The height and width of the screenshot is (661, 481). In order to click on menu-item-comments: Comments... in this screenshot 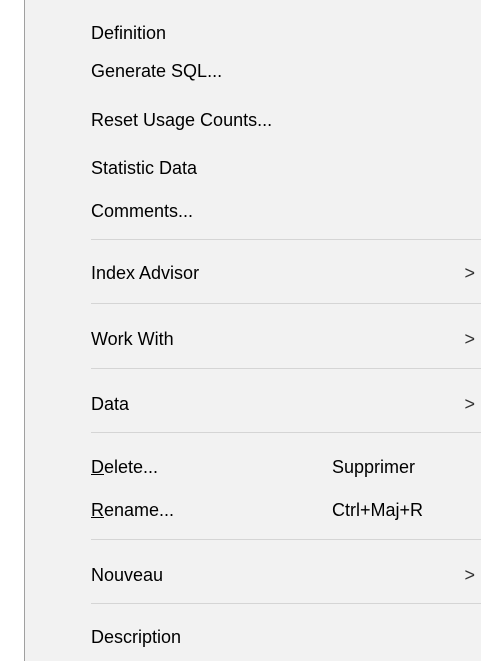, I will do `click(286, 211)`.